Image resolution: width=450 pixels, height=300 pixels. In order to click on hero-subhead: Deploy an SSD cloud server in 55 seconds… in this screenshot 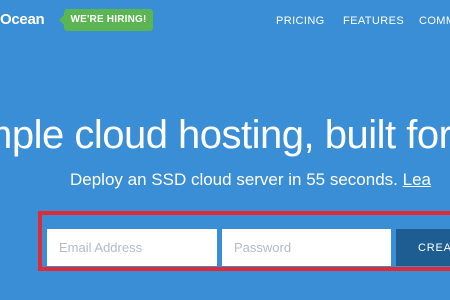, I will do `click(250, 180)`.